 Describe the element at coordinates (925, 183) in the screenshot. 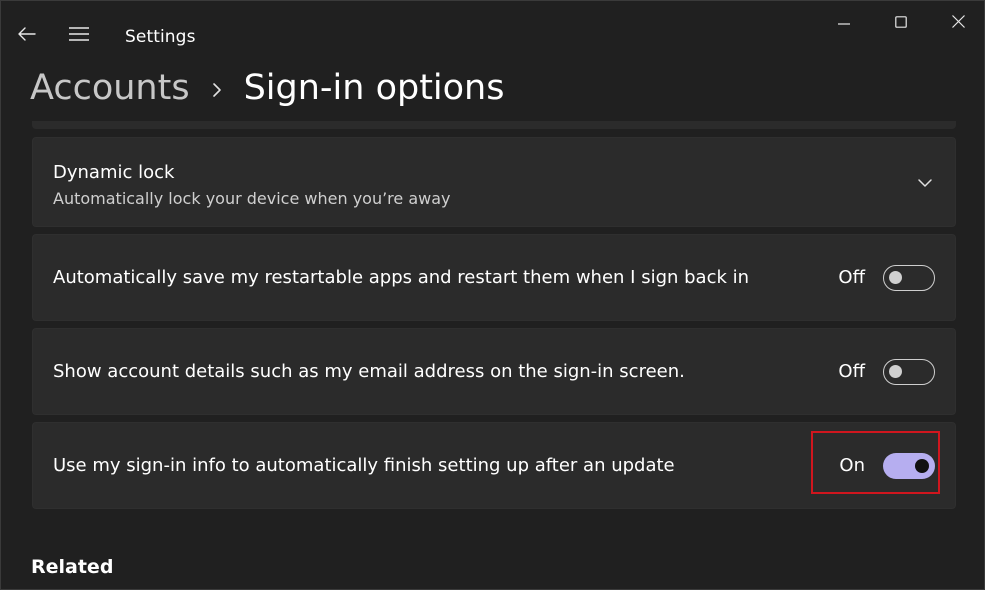

I see `chevron-down-icon` at that location.